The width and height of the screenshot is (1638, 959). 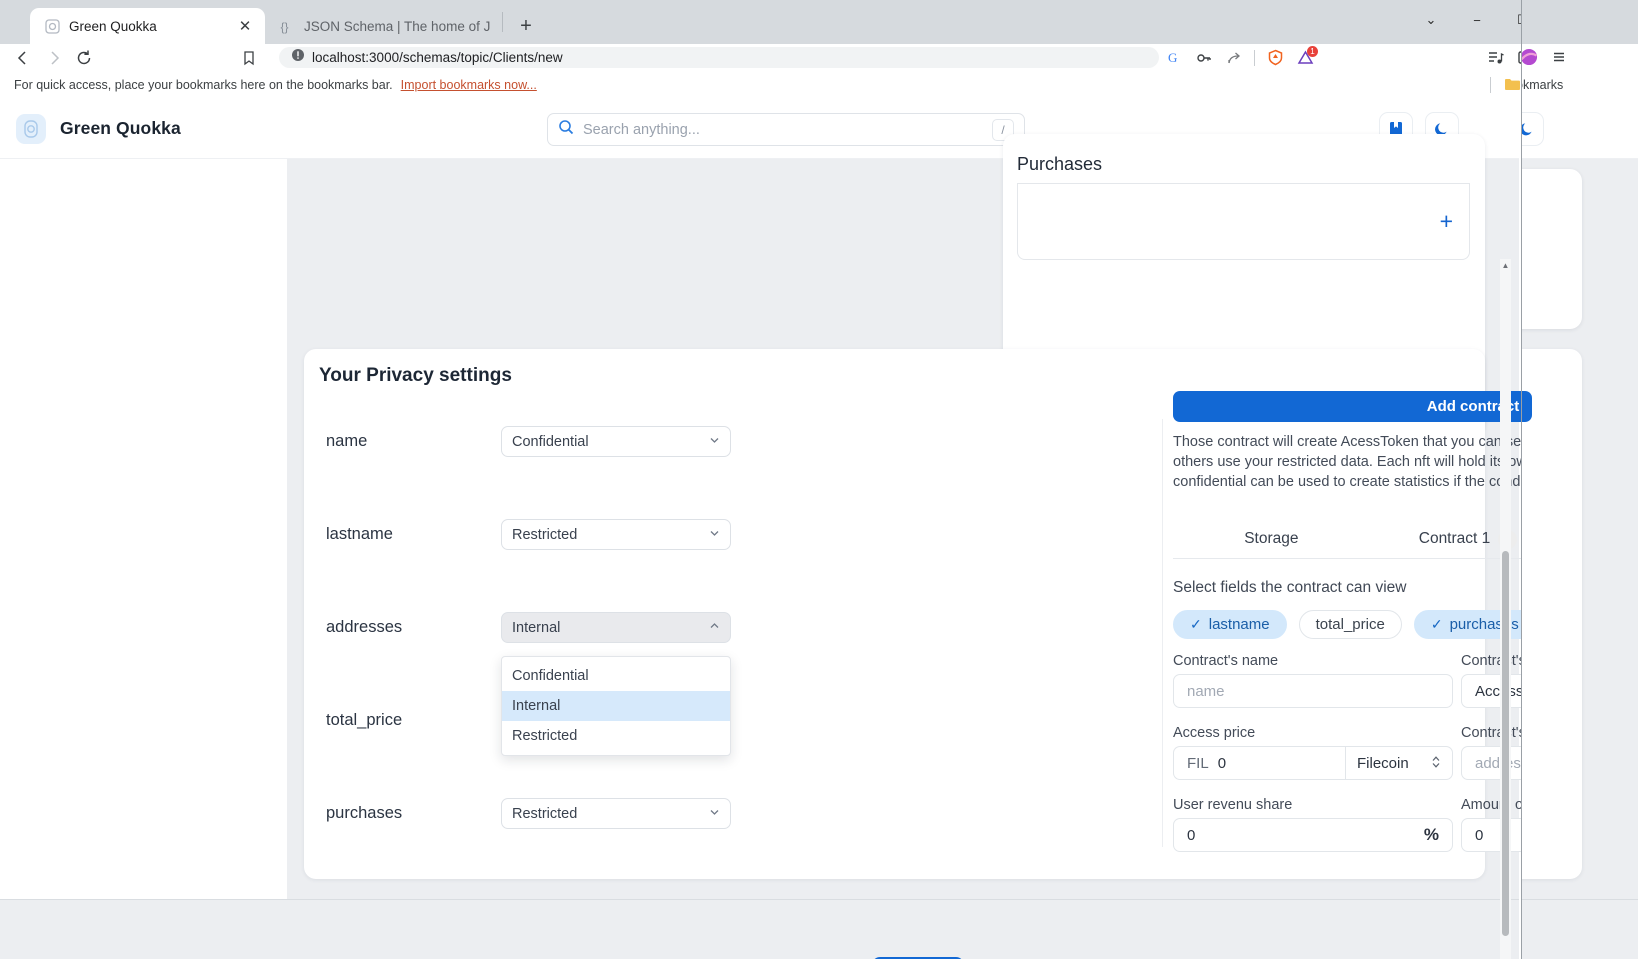 What do you see at coordinates (1512, 85) in the screenshot?
I see `folder-icon` at bounding box center [1512, 85].